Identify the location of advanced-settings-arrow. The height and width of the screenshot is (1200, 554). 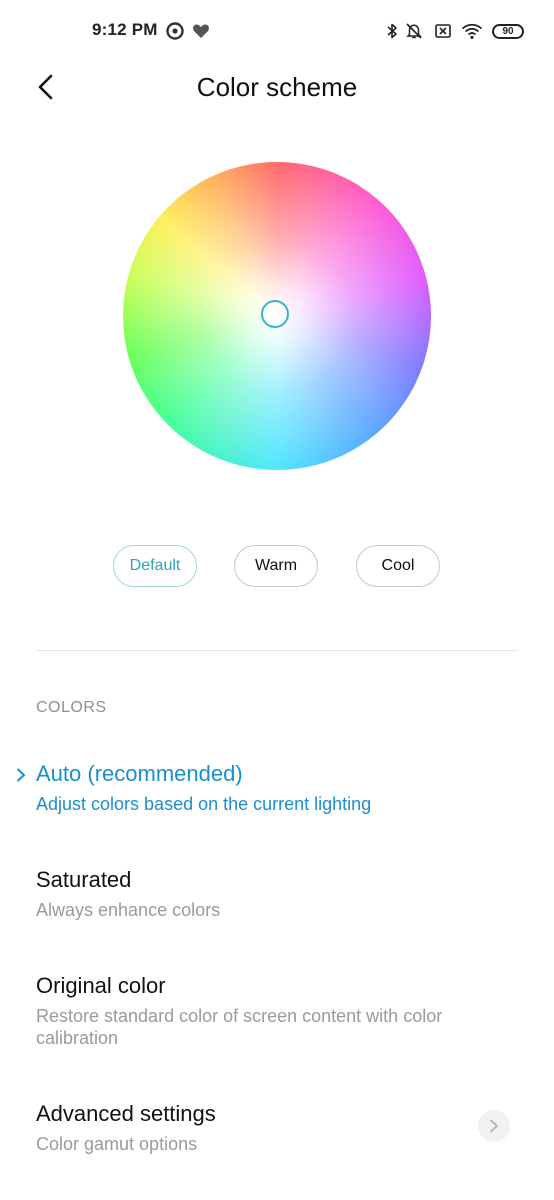
(494, 1126).